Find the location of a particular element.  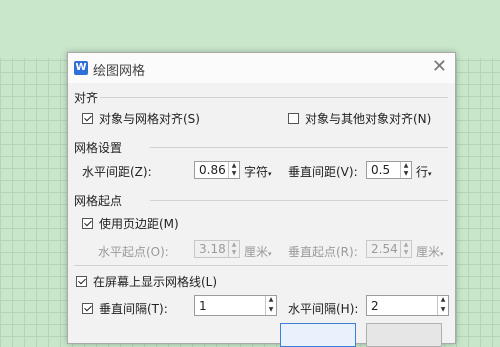

use-margins-option: 使用页边距(M) is located at coordinates (130, 223).